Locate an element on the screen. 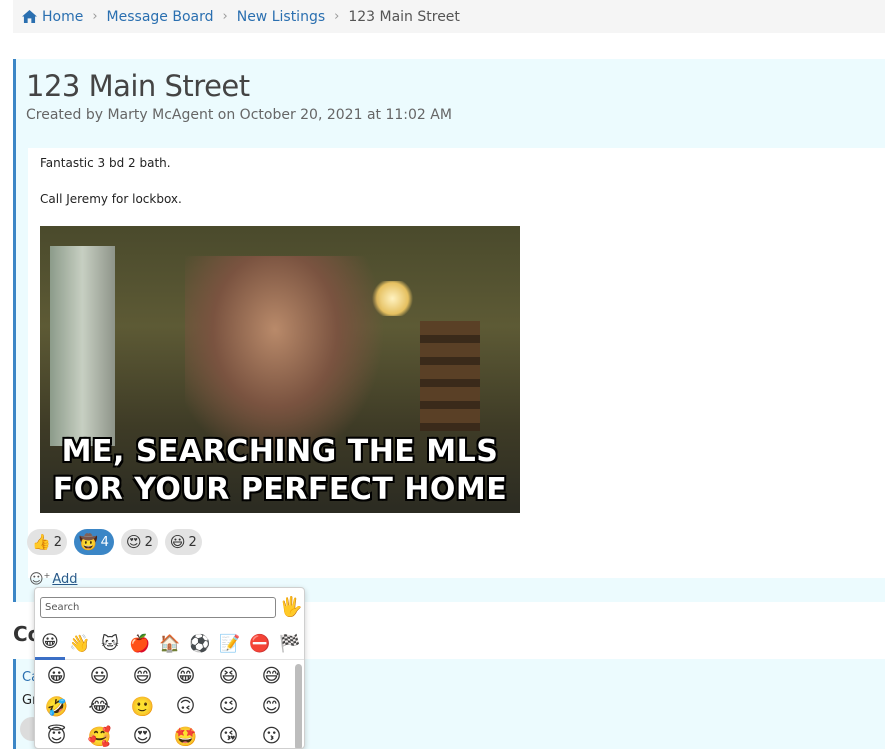 Image resolution: width=885 pixels, height=749 pixels. reaction-cowboy: 🤠 4 is located at coordinates (93, 542).